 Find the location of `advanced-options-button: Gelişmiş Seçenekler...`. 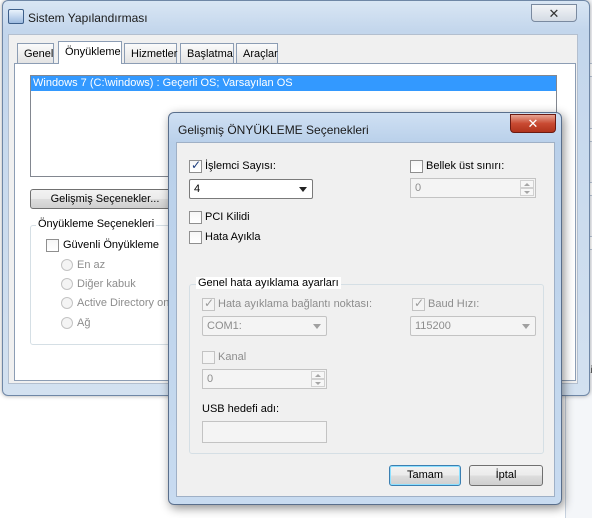

advanced-options-button: Gelişmiş Seçenekler... is located at coordinates (105, 199).